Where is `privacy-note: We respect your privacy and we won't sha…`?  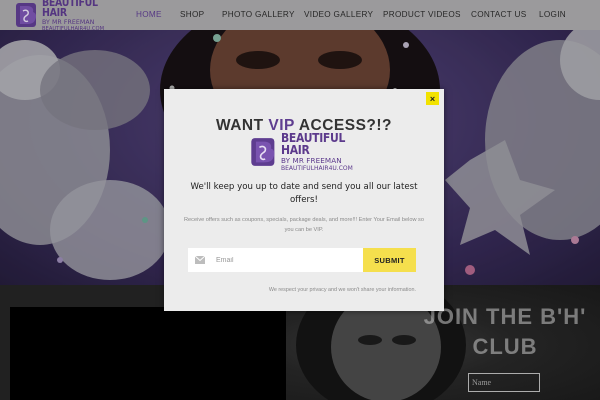
privacy-note: We respect your privacy and we won't sha… is located at coordinates (342, 290).